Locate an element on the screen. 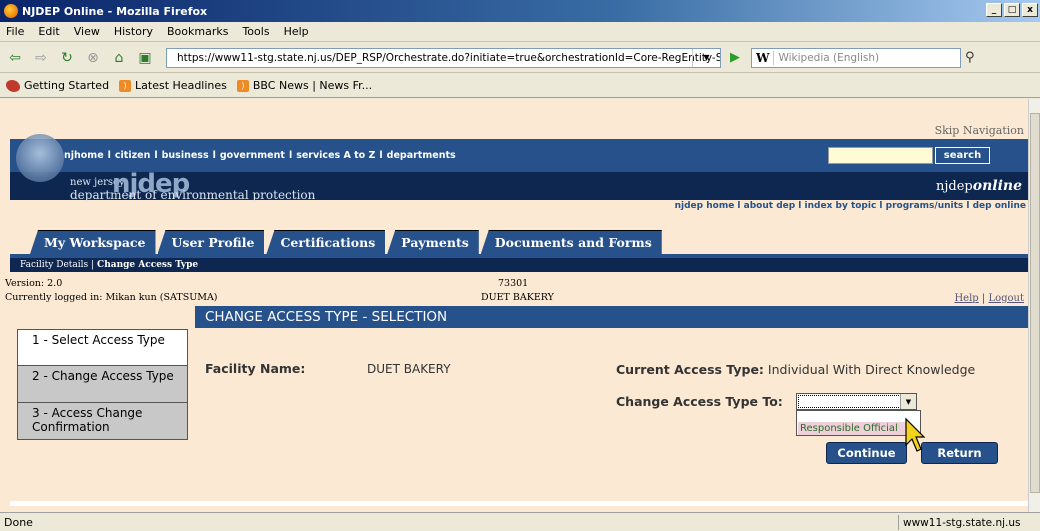  maximize-button: □ is located at coordinates (1012, 10).